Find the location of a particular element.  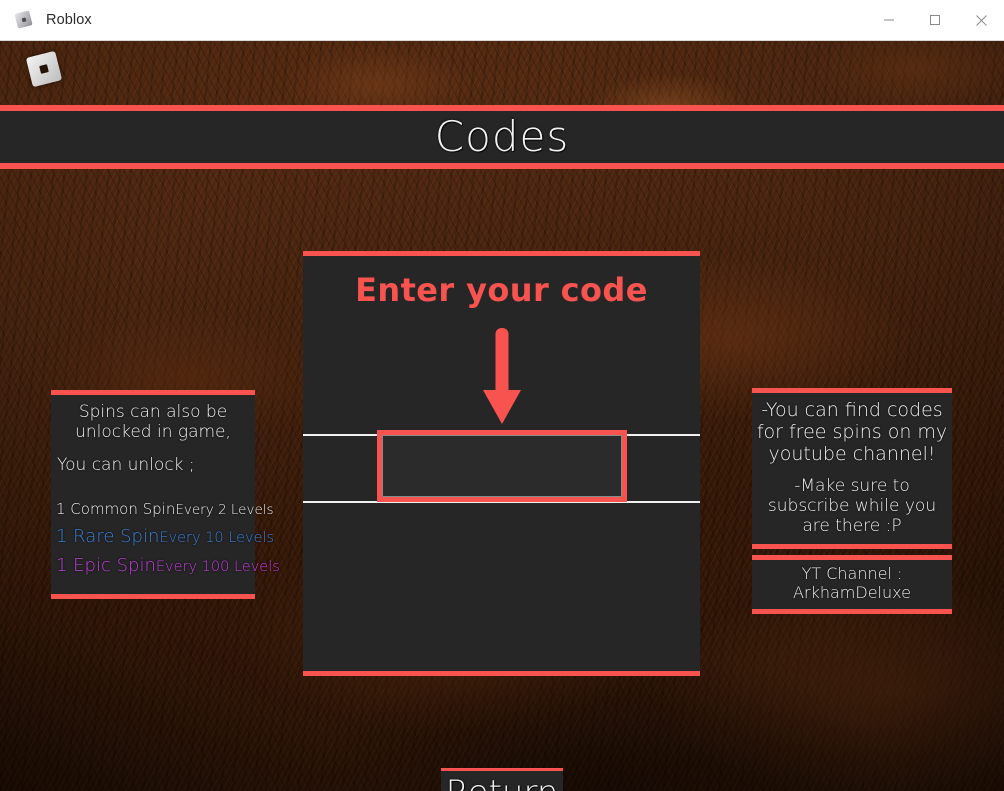

spin-row-epic: 1 Epic Spin Every 100 Levels is located at coordinates (167, 566).